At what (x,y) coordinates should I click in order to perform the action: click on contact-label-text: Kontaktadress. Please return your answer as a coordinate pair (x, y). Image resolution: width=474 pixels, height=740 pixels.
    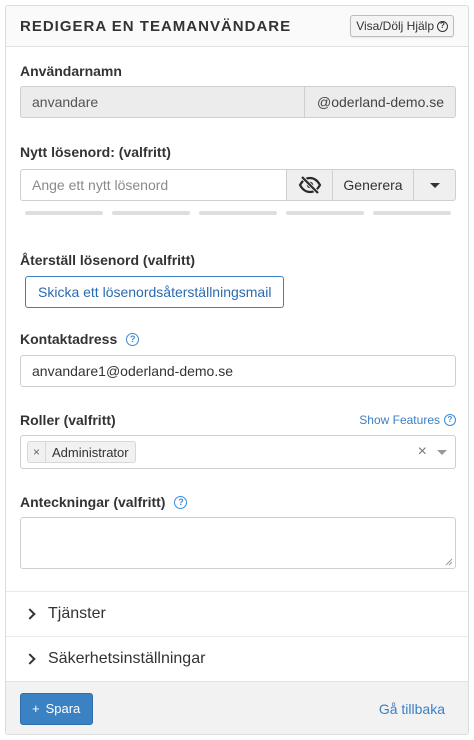
    Looking at the image, I should click on (69, 339).